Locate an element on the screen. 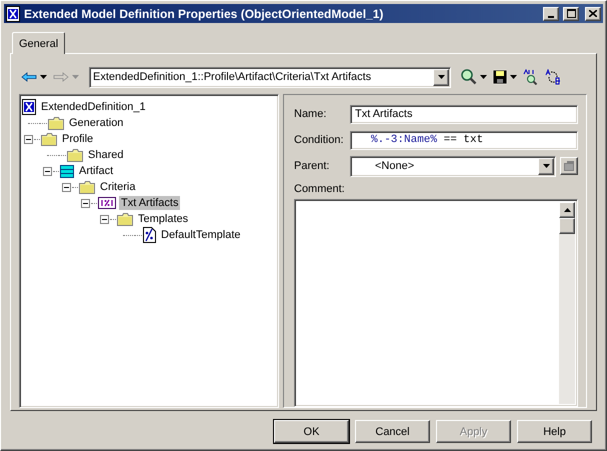  tree-item: Shared is located at coordinates (106, 155).